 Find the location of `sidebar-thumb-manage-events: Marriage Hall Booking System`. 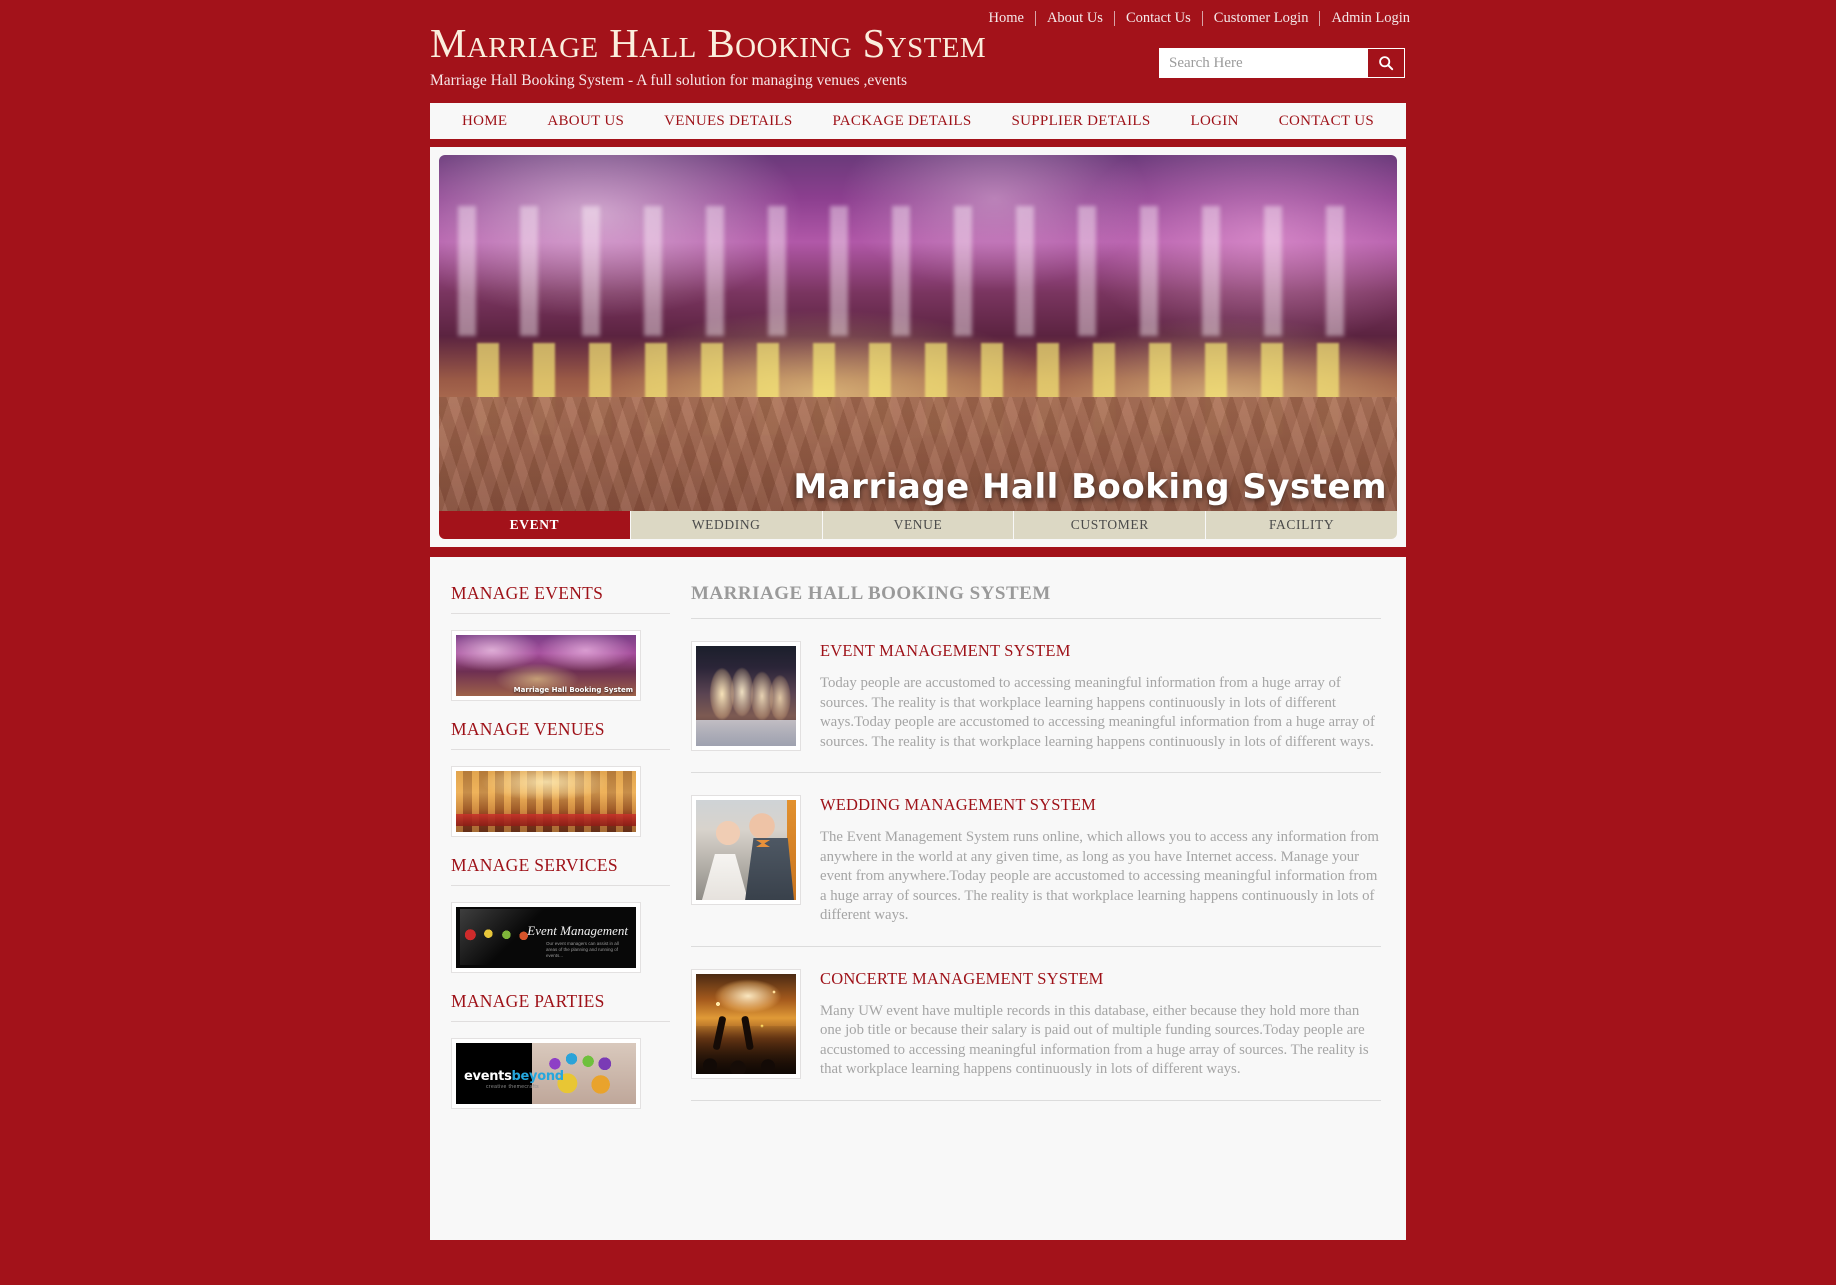

sidebar-thumb-manage-events: Marriage Hall Booking System is located at coordinates (546, 665).